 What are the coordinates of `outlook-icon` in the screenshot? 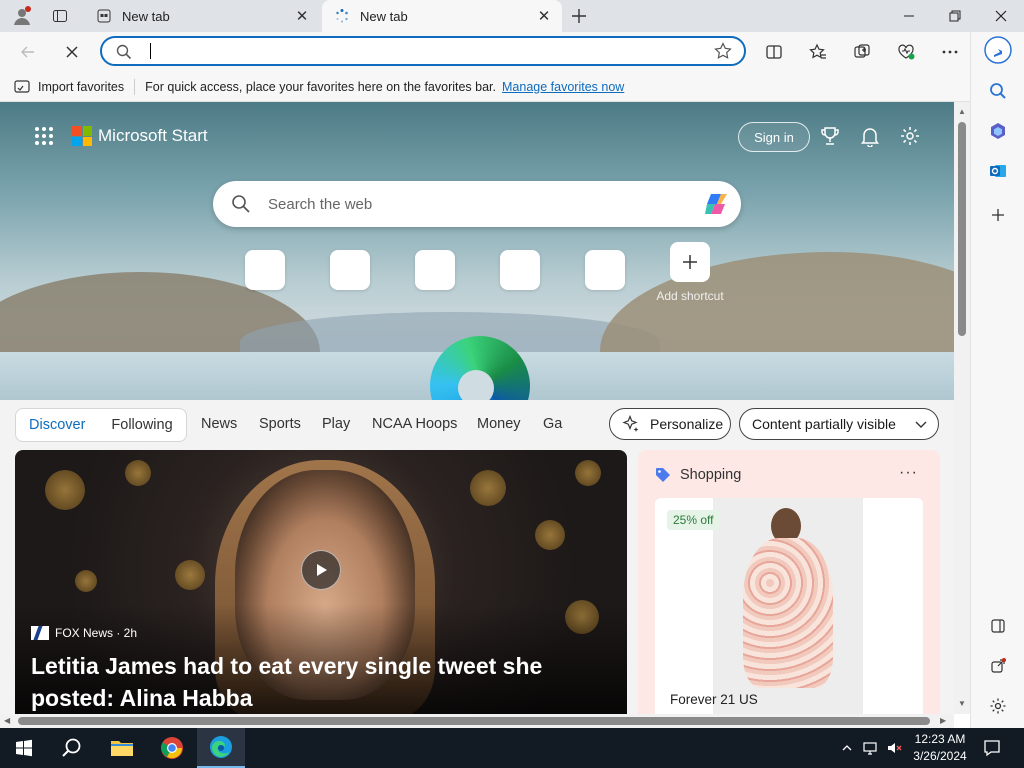 It's located at (998, 171).